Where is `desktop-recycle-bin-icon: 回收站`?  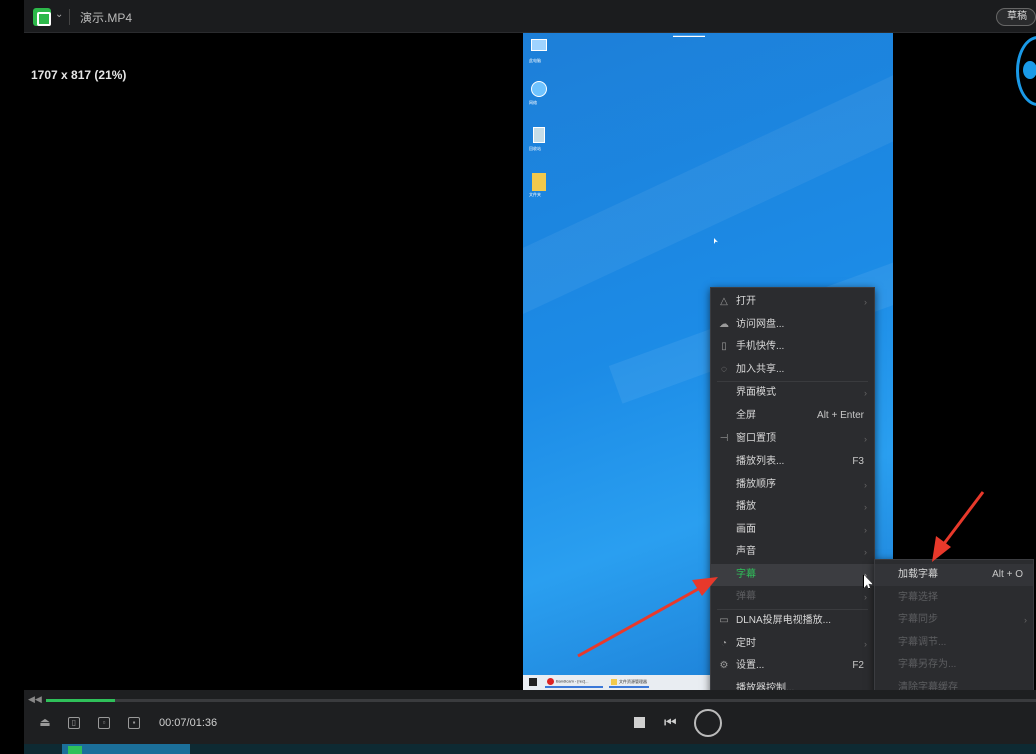
desktop-recycle-bin-icon: 回收站 is located at coordinates (539, 138).